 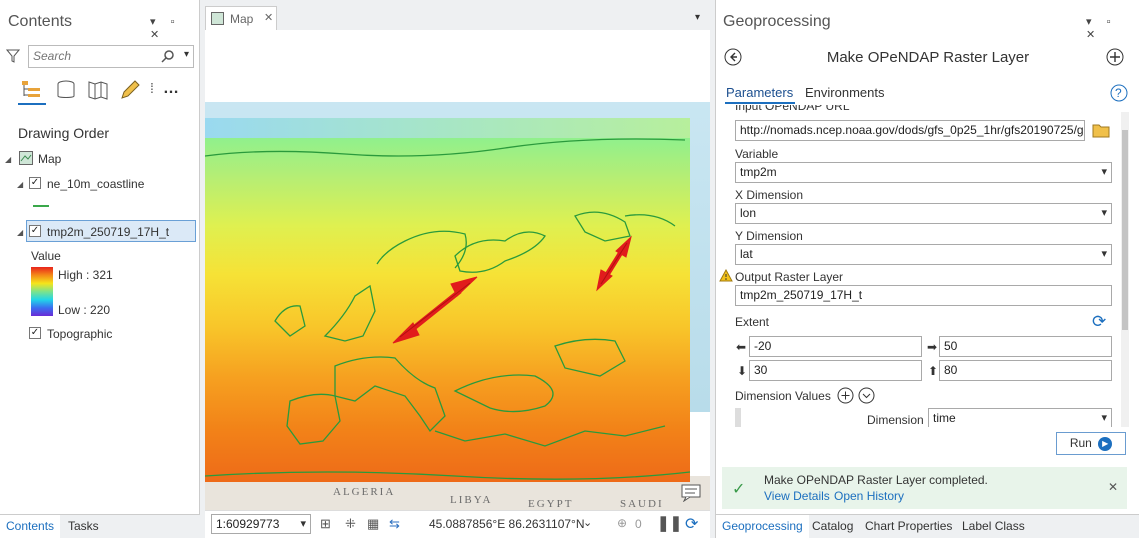 I want to click on xdim-select: lon, so click(x=923, y=213).